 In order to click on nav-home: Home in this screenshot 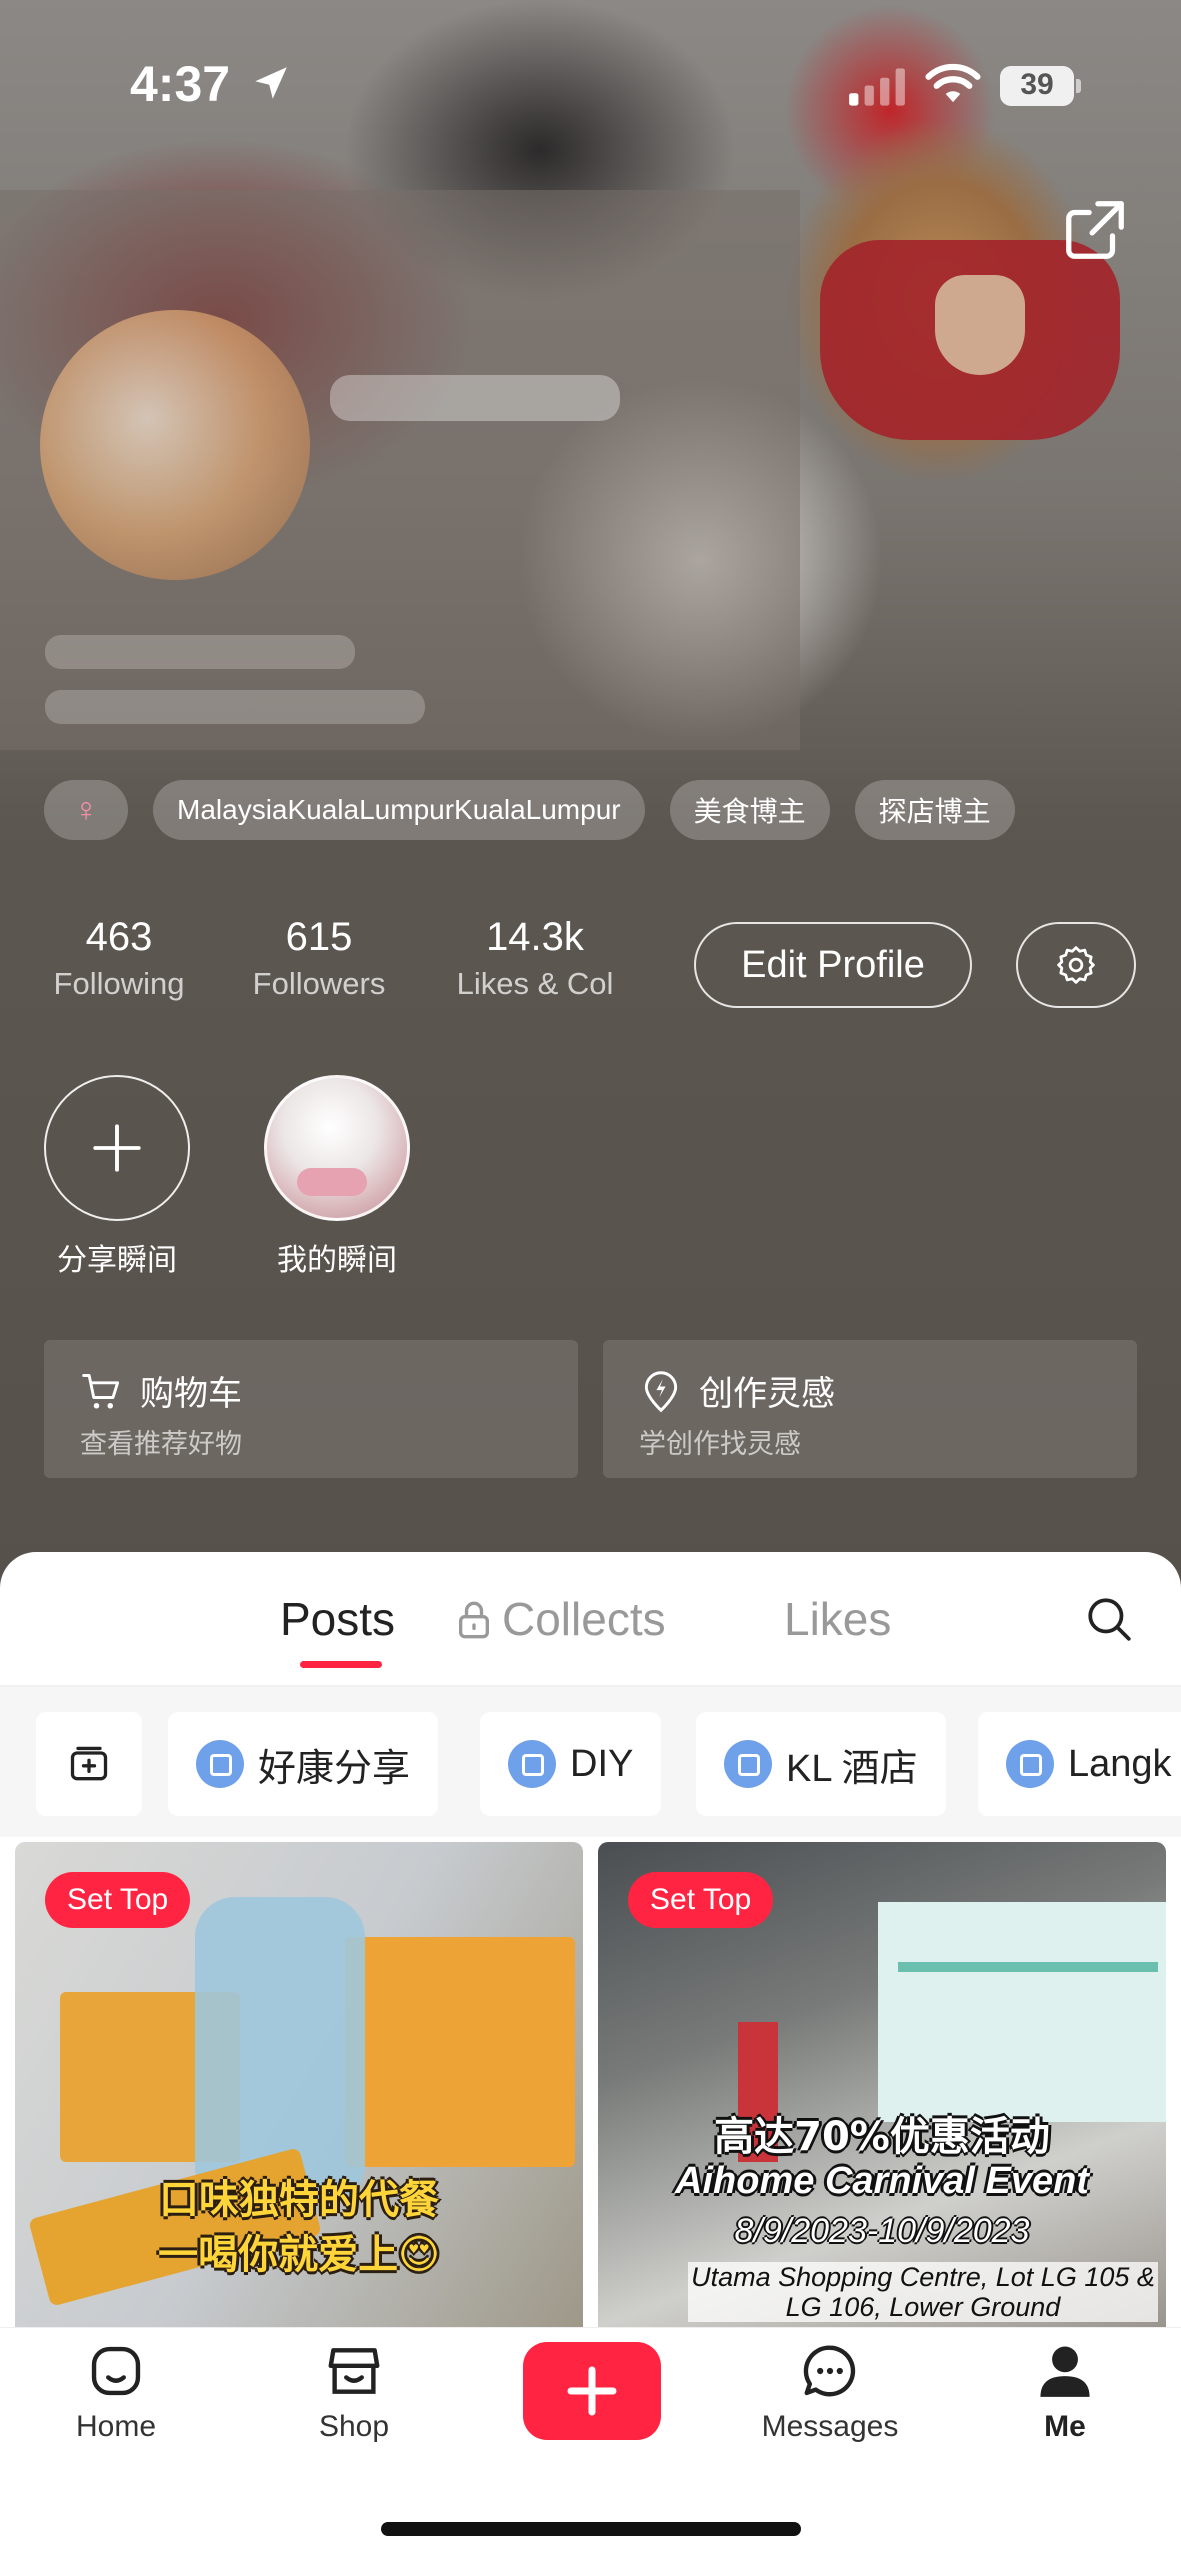, I will do `click(116, 2392)`.